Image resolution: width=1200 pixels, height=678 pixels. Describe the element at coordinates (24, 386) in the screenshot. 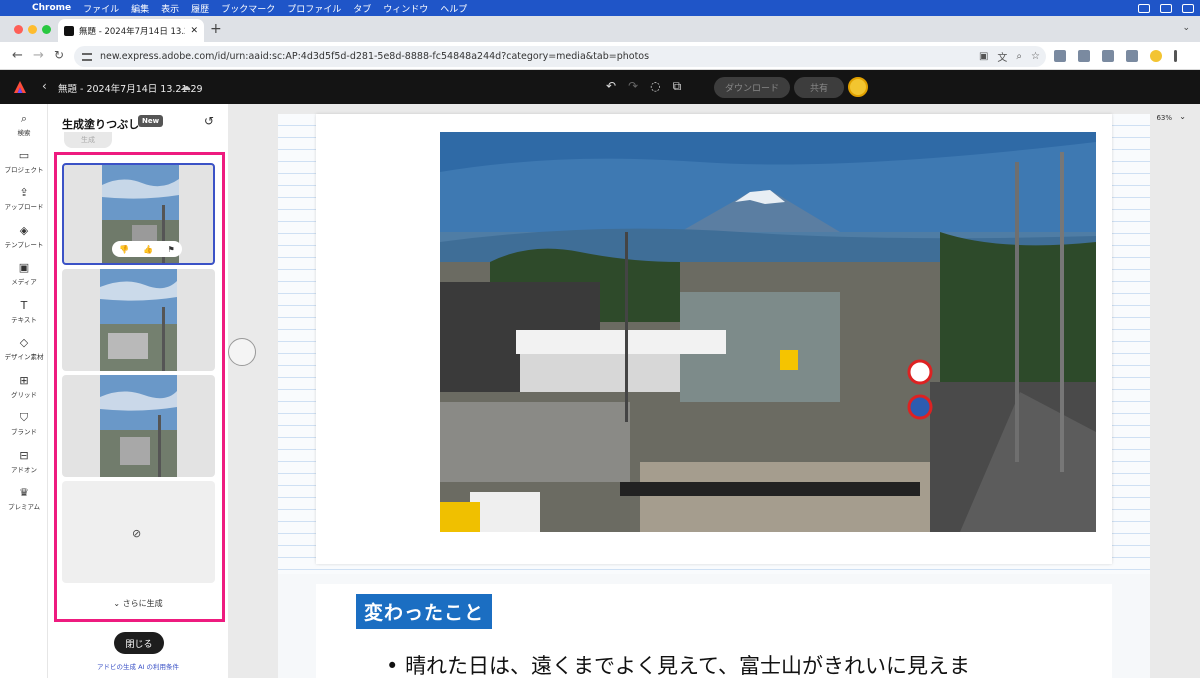

I see `rail-item-grid: ⊞ グリッド` at that location.